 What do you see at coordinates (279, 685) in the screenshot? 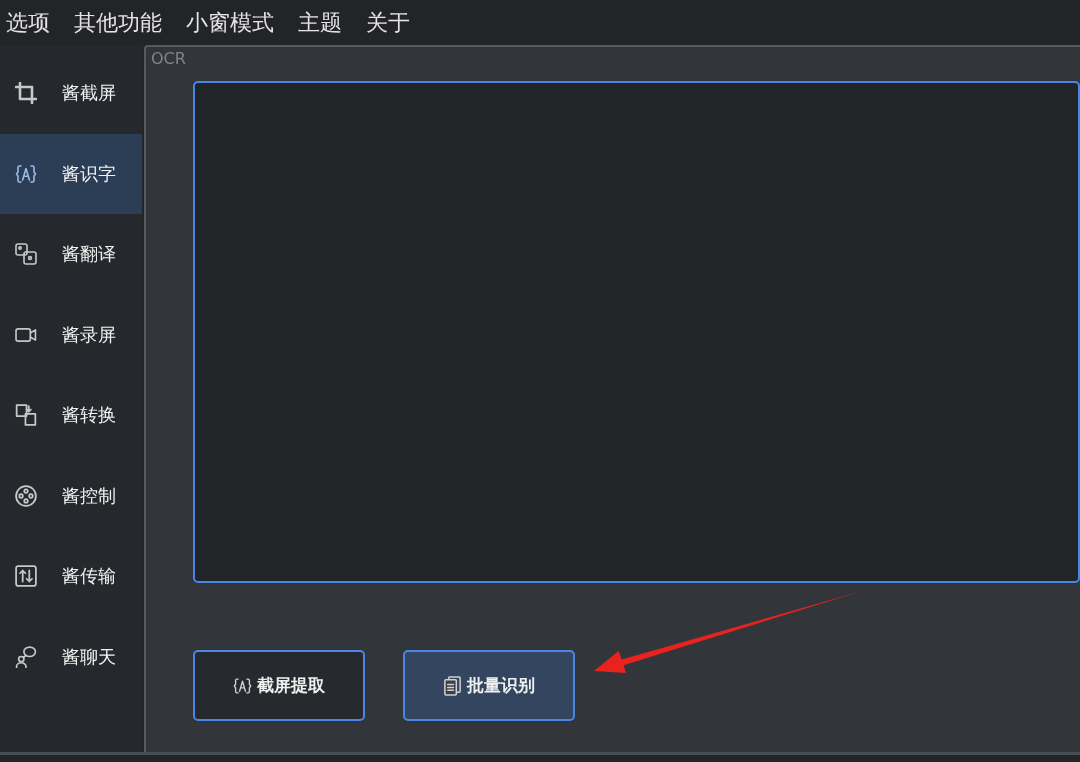
I see `screenshot-extract-button: 截屏提取` at bounding box center [279, 685].